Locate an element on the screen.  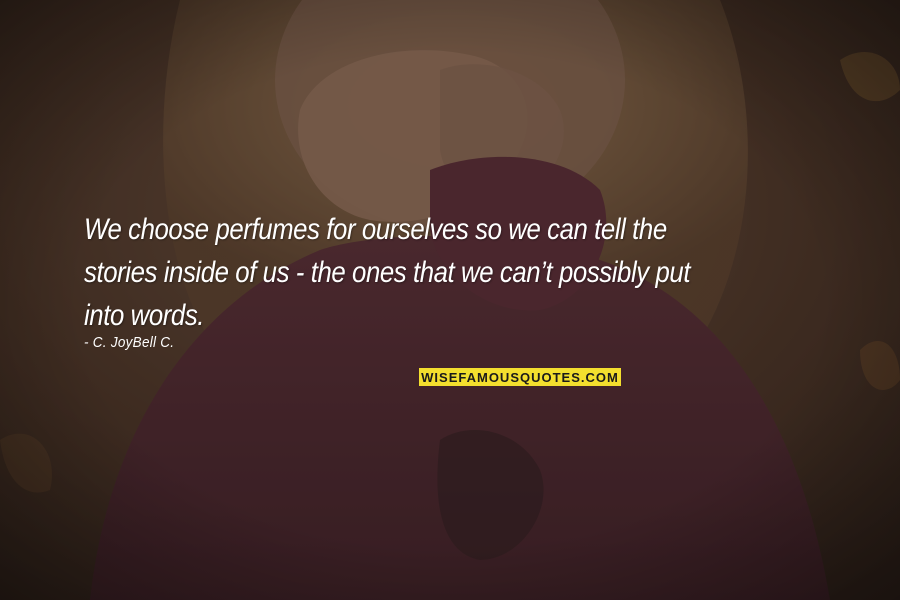
site-watermark-label: WISEFAMOUSQUOTES.COM is located at coordinates (520, 377).